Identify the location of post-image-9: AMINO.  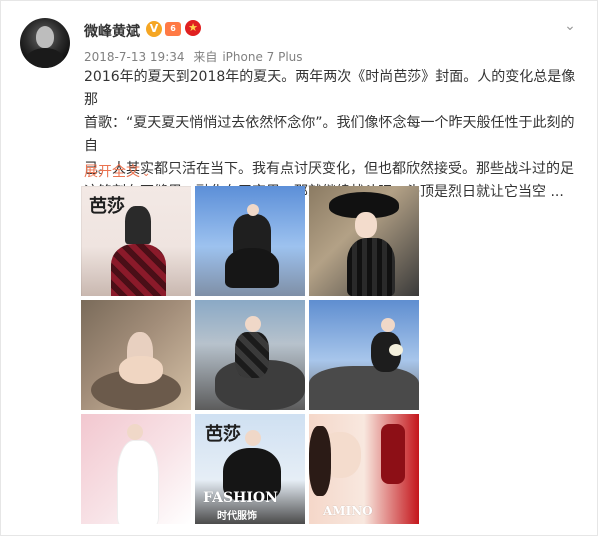
(364, 469).